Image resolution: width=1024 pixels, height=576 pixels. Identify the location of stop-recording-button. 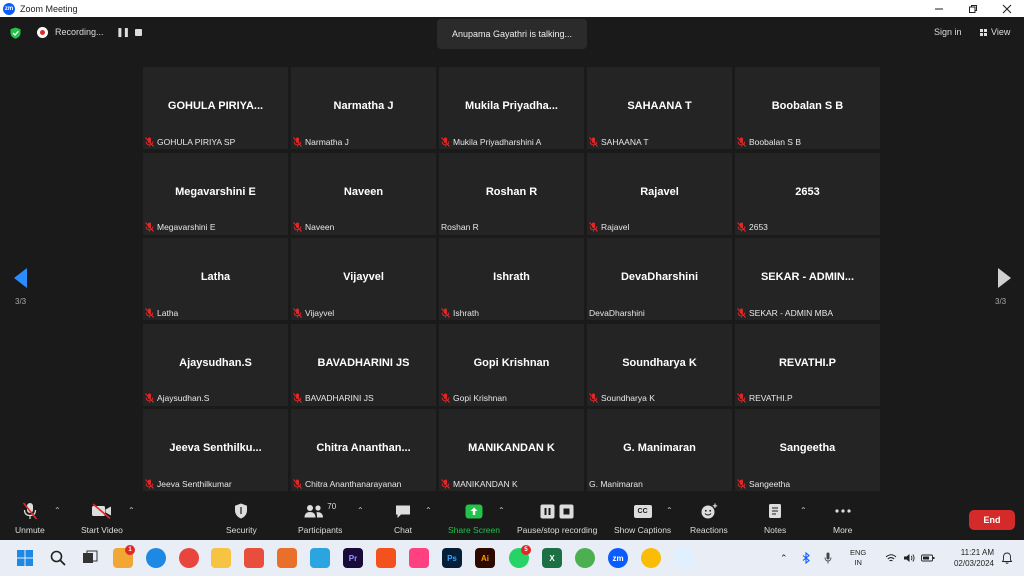
(138, 32).